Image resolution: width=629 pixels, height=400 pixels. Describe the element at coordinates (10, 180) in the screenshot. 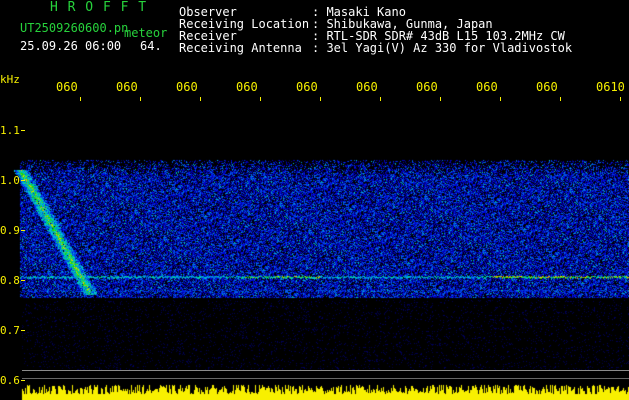

I see `freq-label: 1.0` at that location.